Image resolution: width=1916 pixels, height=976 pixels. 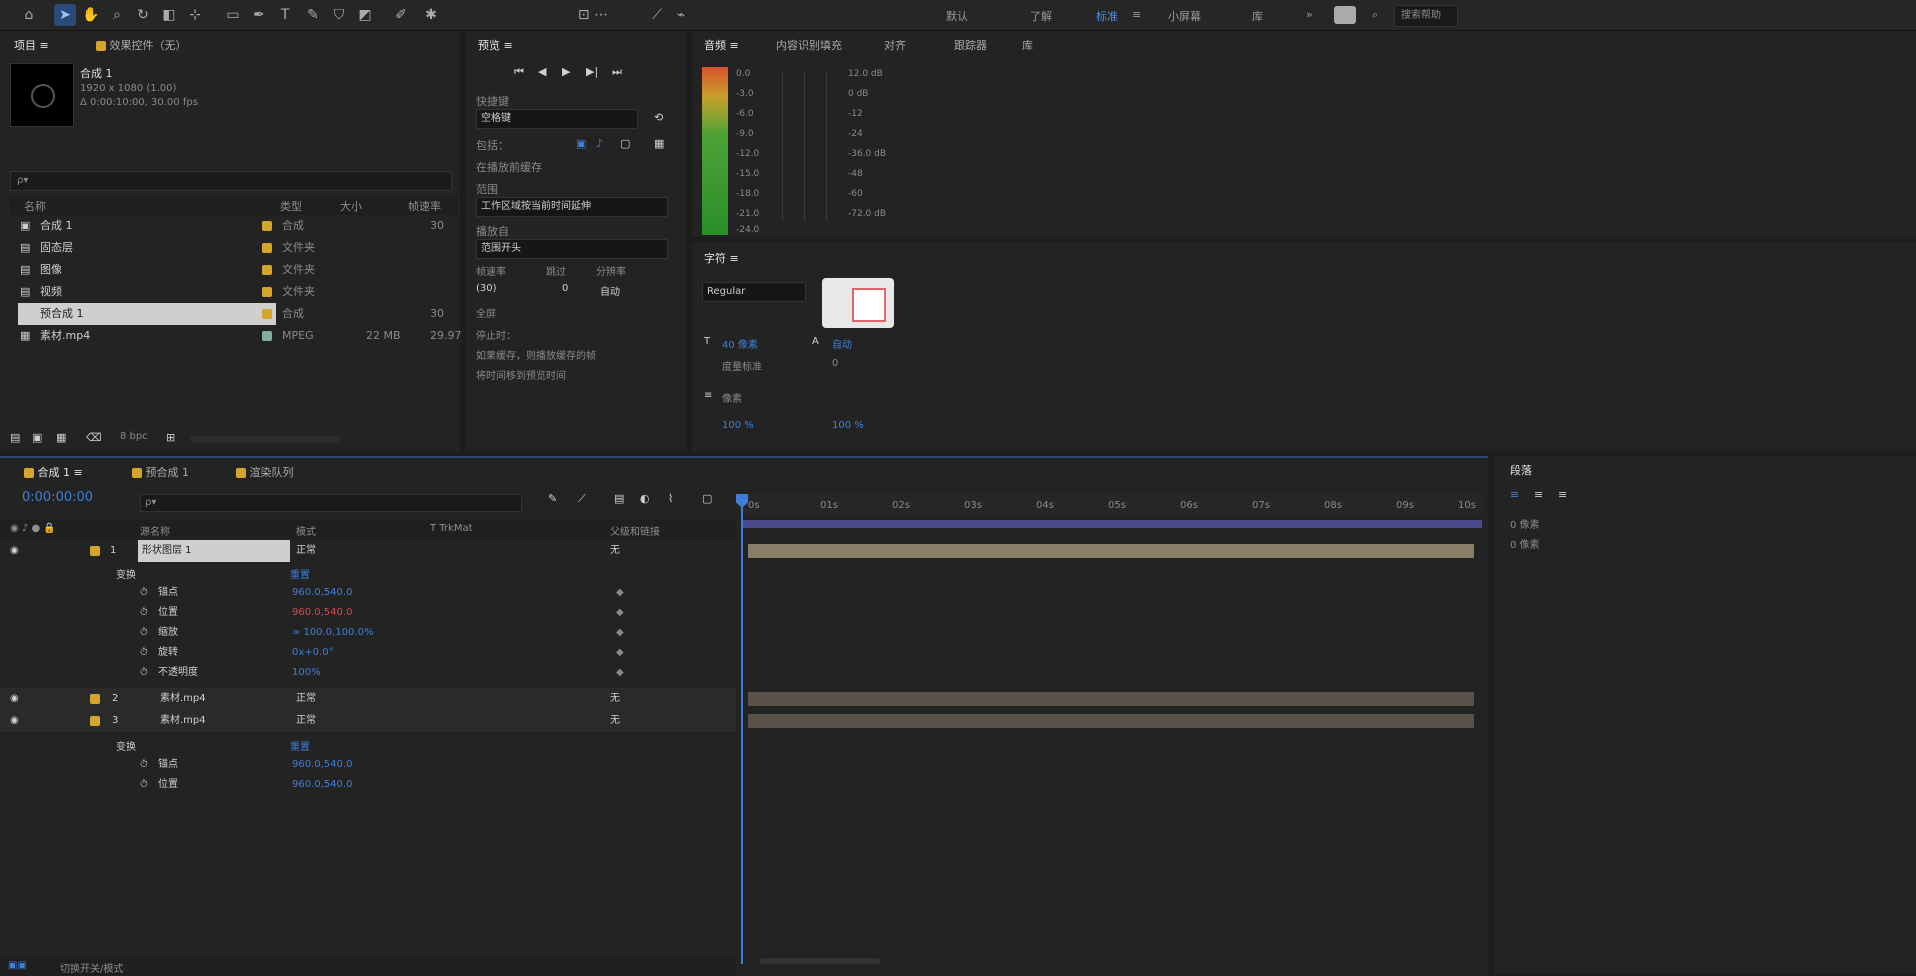 I want to click on color-swatch-picker, so click(x=858, y=303).